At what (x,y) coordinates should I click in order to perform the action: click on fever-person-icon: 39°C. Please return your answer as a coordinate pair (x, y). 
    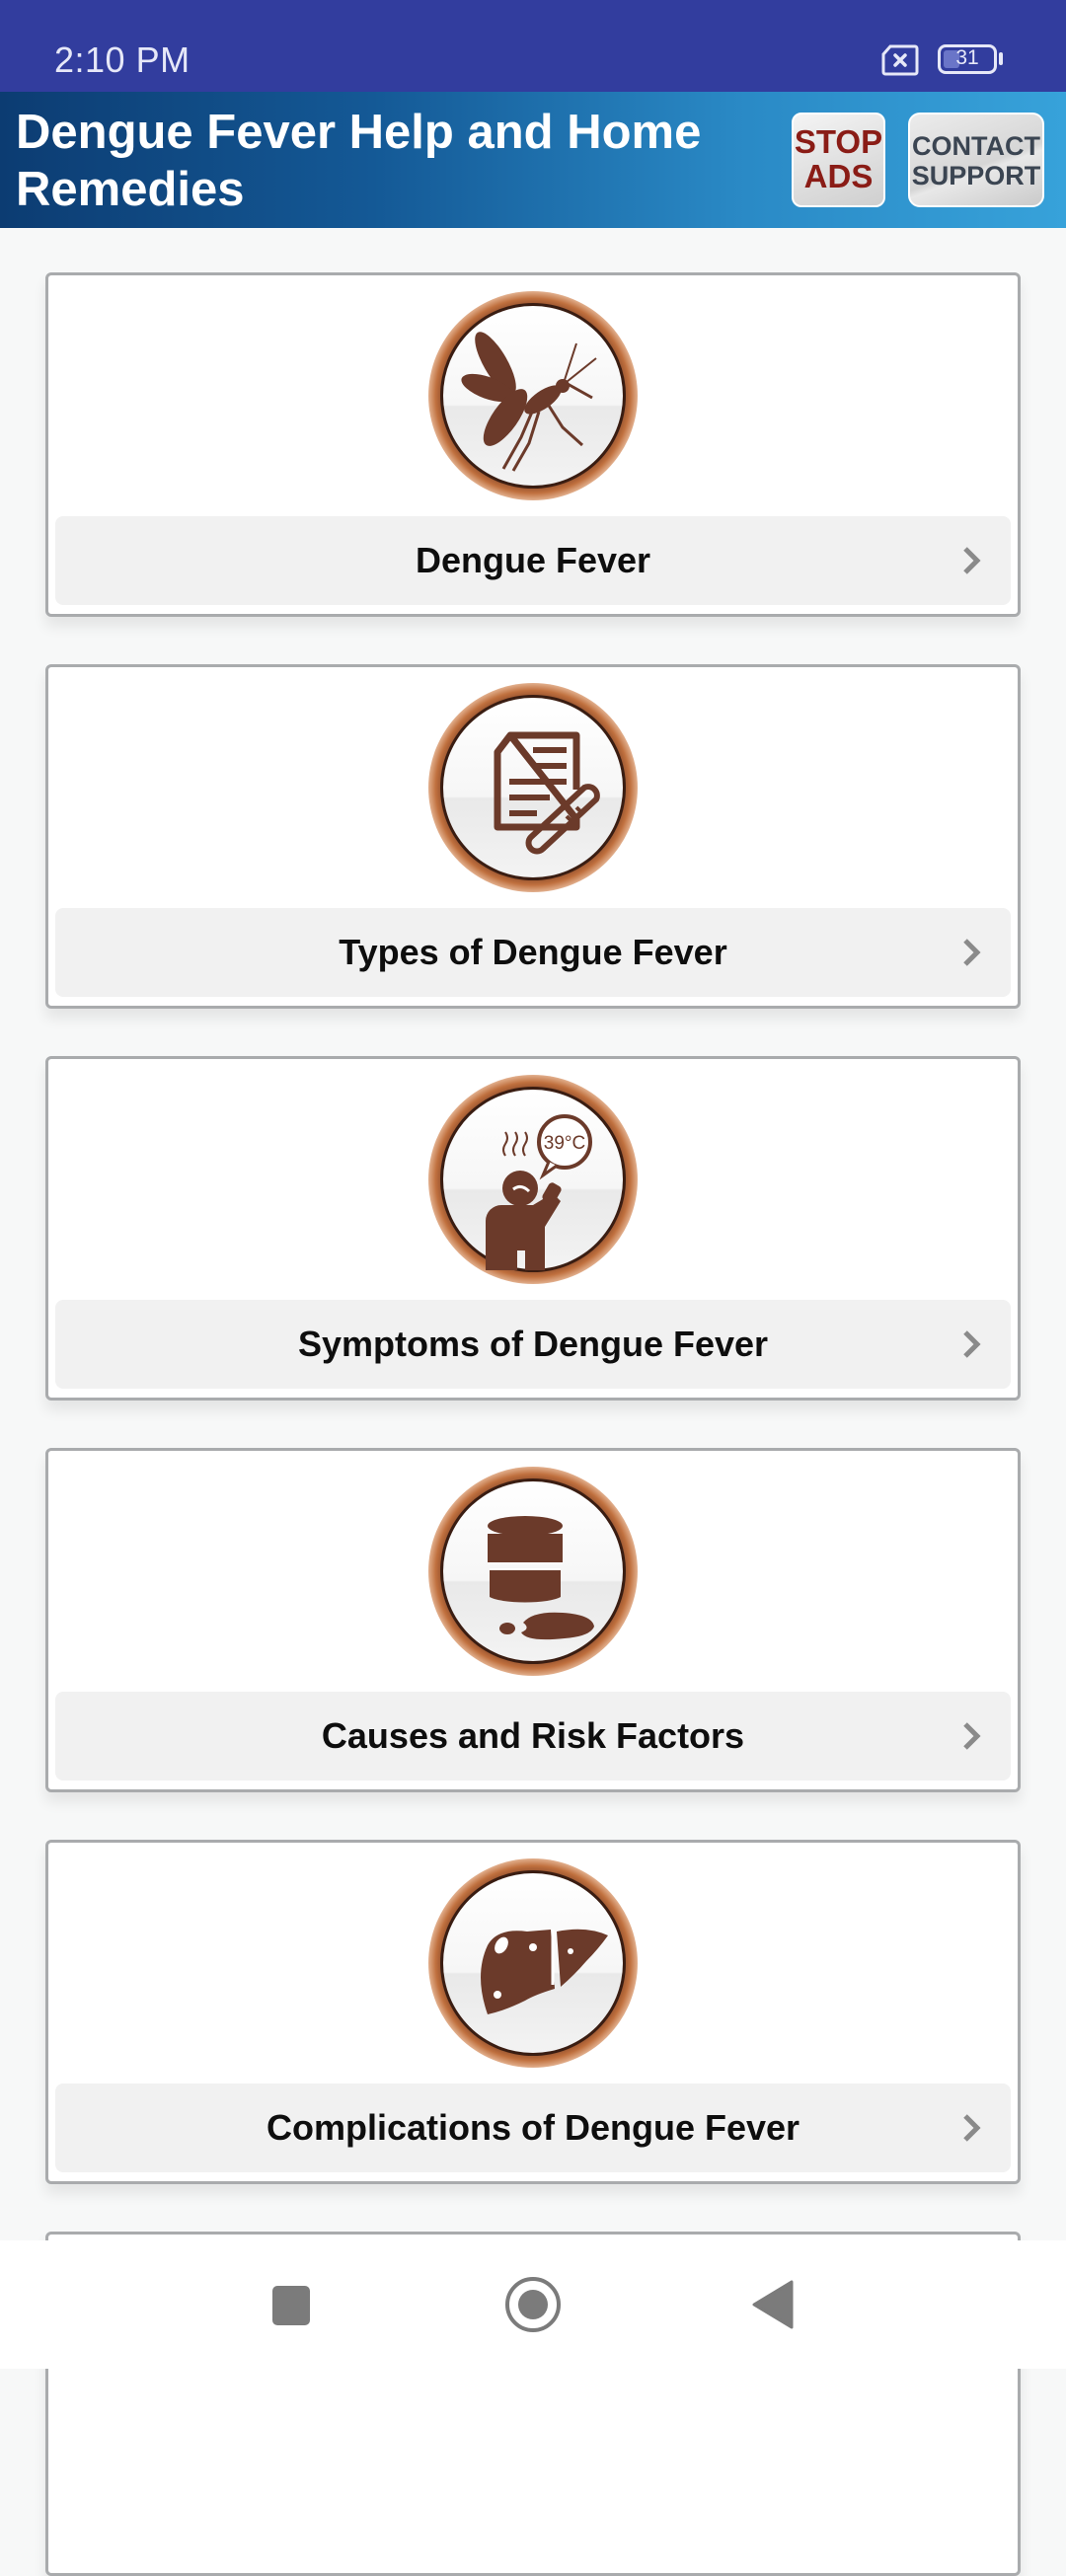
    Looking at the image, I should click on (533, 1179).